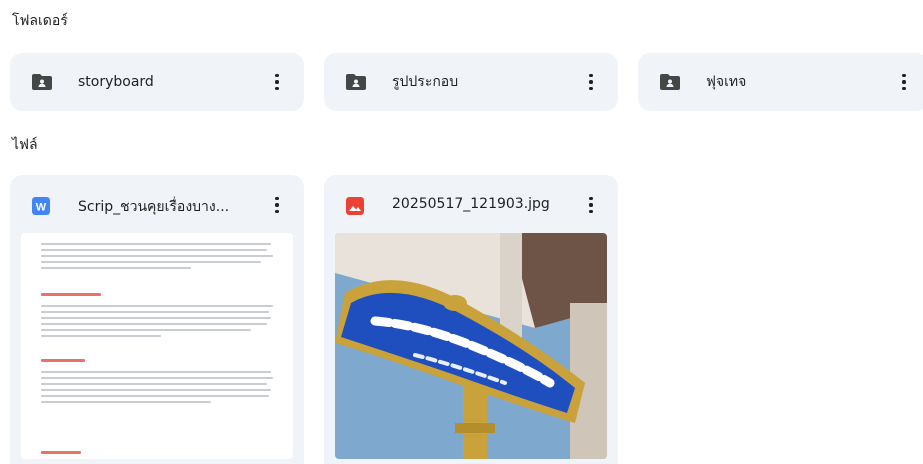 The image size is (923, 464). What do you see at coordinates (25, 145) in the screenshot?
I see `files-section-title: ไฟล์` at bounding box center [25, 145].